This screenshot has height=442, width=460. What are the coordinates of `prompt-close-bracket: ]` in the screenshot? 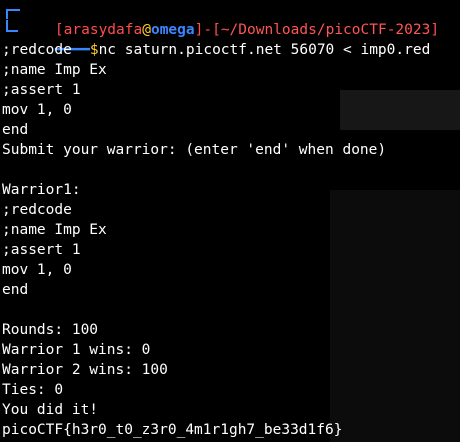 It's located at (435, 30).